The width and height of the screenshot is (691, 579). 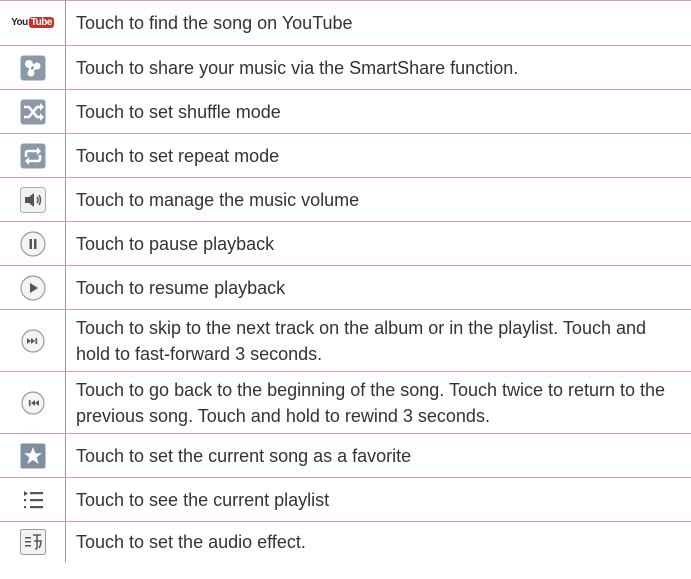 What do you see at coordinates (378, 243) in the screenshot?
I see `row-description: Touch to pause playback` at bounding box center [378, 243].